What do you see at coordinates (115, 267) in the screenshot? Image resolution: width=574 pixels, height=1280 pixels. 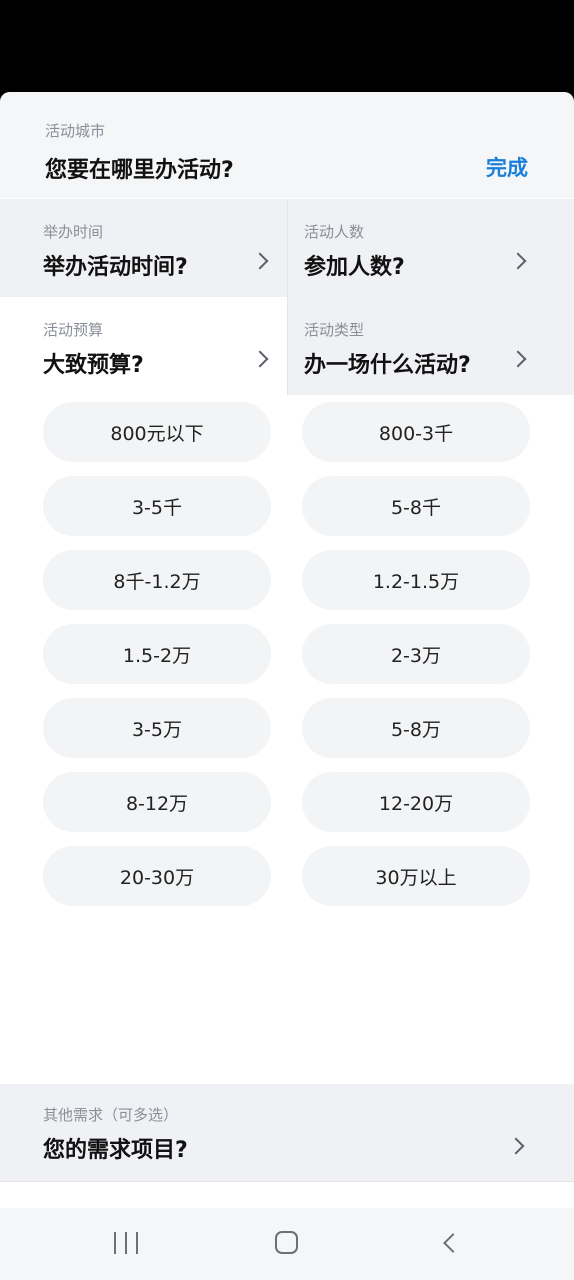 I see `time-prompt: 举办活动时间?` at bounding box center [115, 267].